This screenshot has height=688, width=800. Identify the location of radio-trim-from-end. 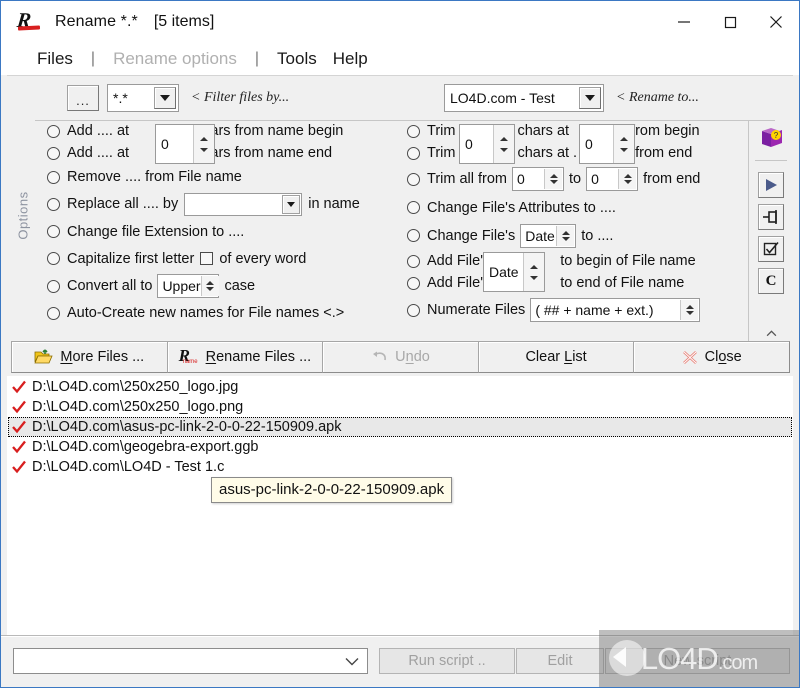
(413, 153).